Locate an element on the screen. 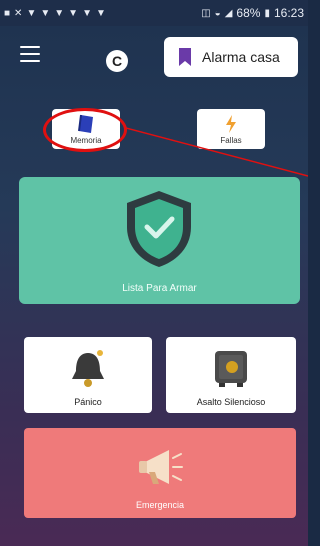  device-name: Alarma casa is located at coordinates (241, 57).